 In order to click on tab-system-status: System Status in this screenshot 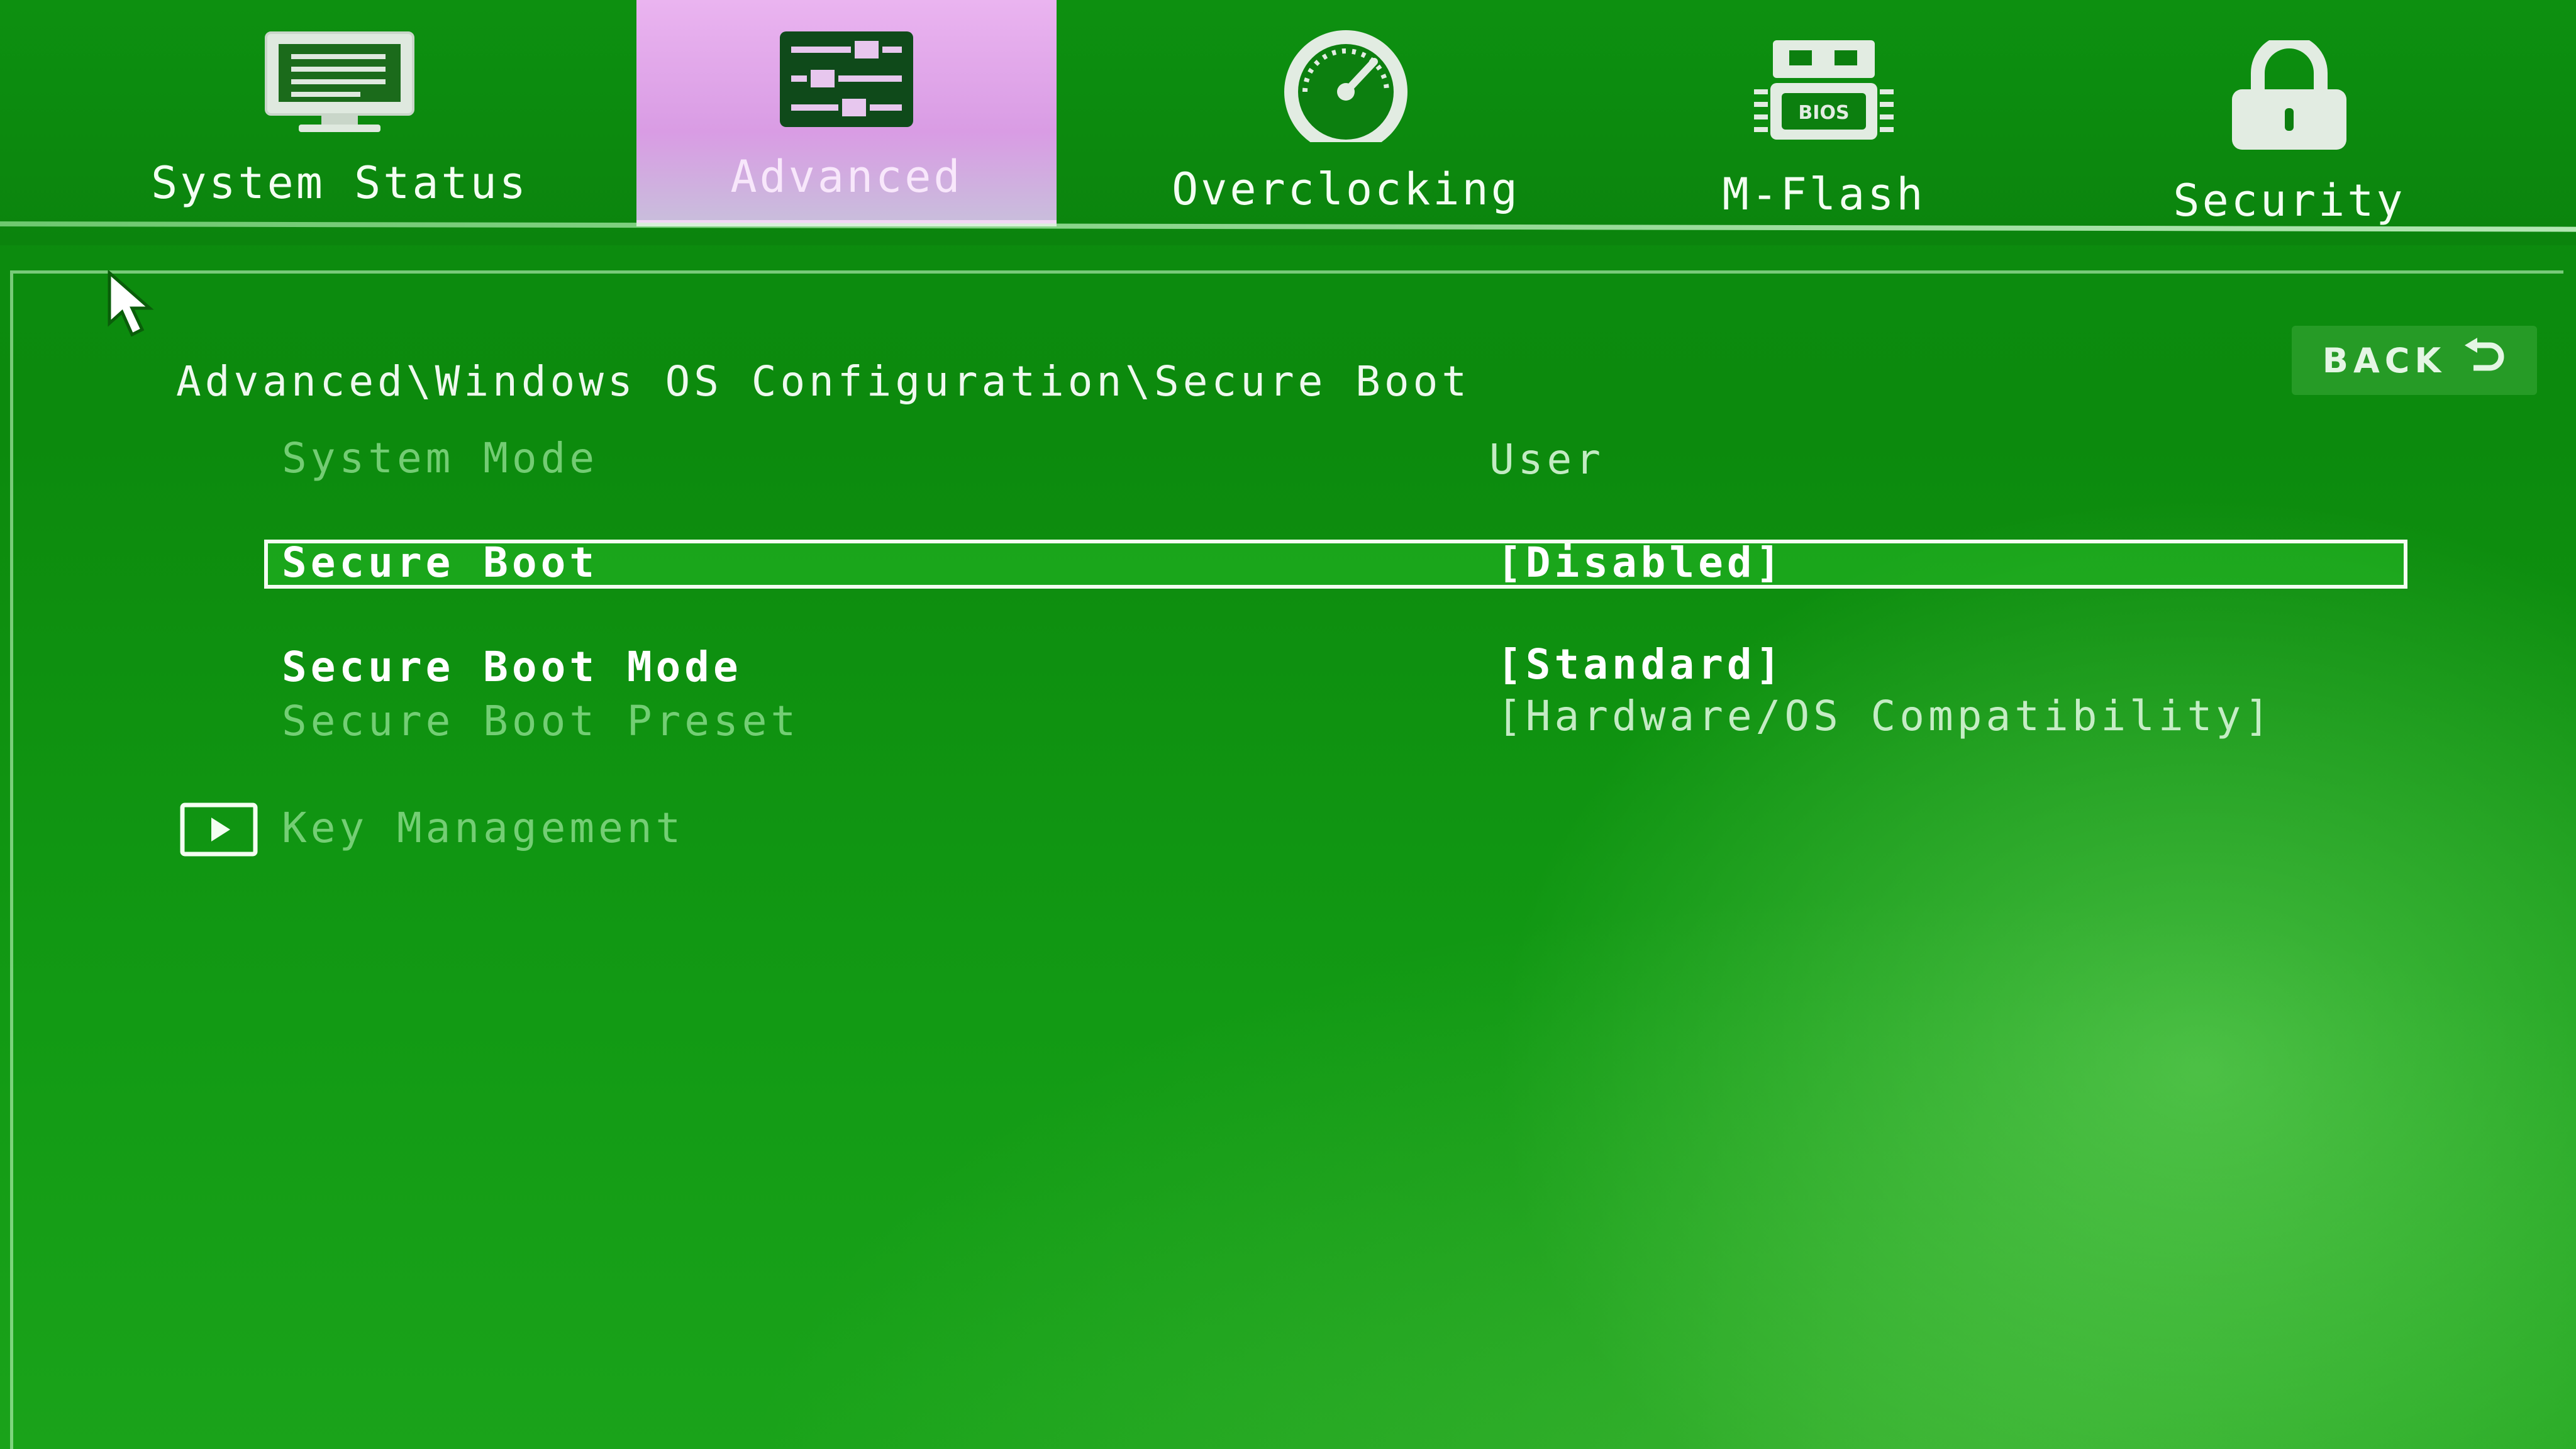, I will do `click(339, 113)`.